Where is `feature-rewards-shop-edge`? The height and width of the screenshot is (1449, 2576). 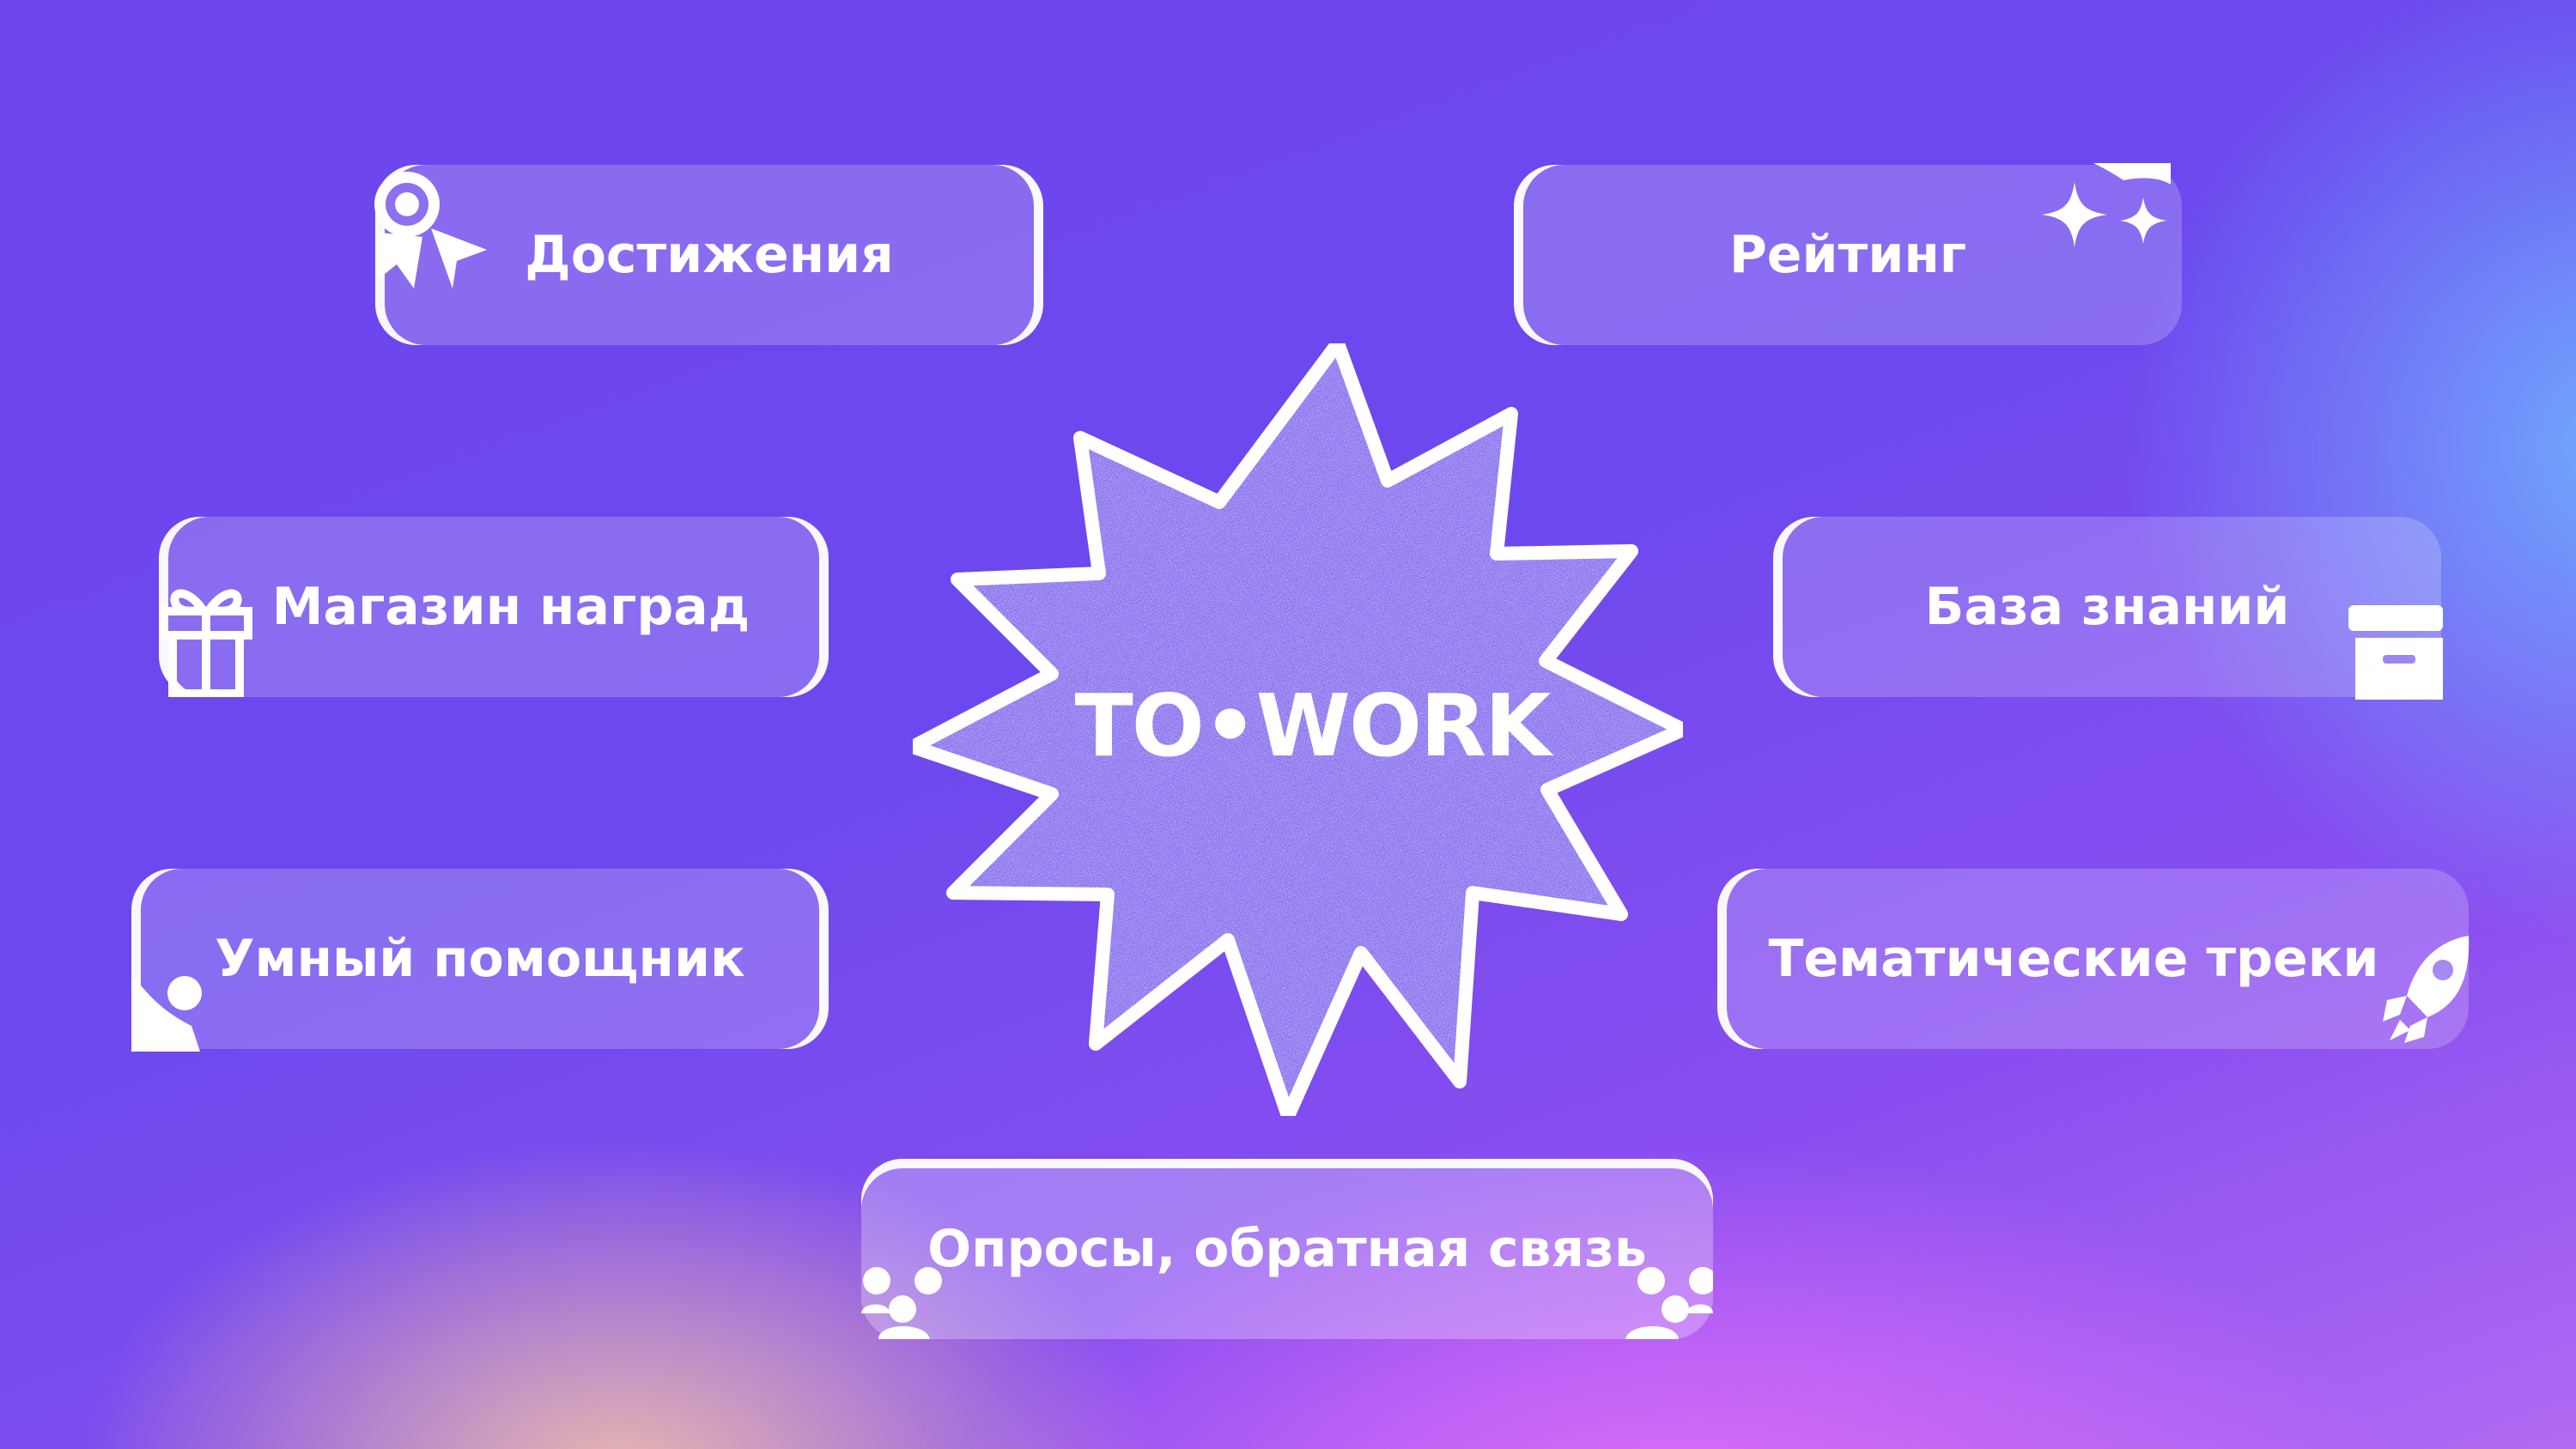 feature-rewards-shop-edge is located at coordinates (494, 607).